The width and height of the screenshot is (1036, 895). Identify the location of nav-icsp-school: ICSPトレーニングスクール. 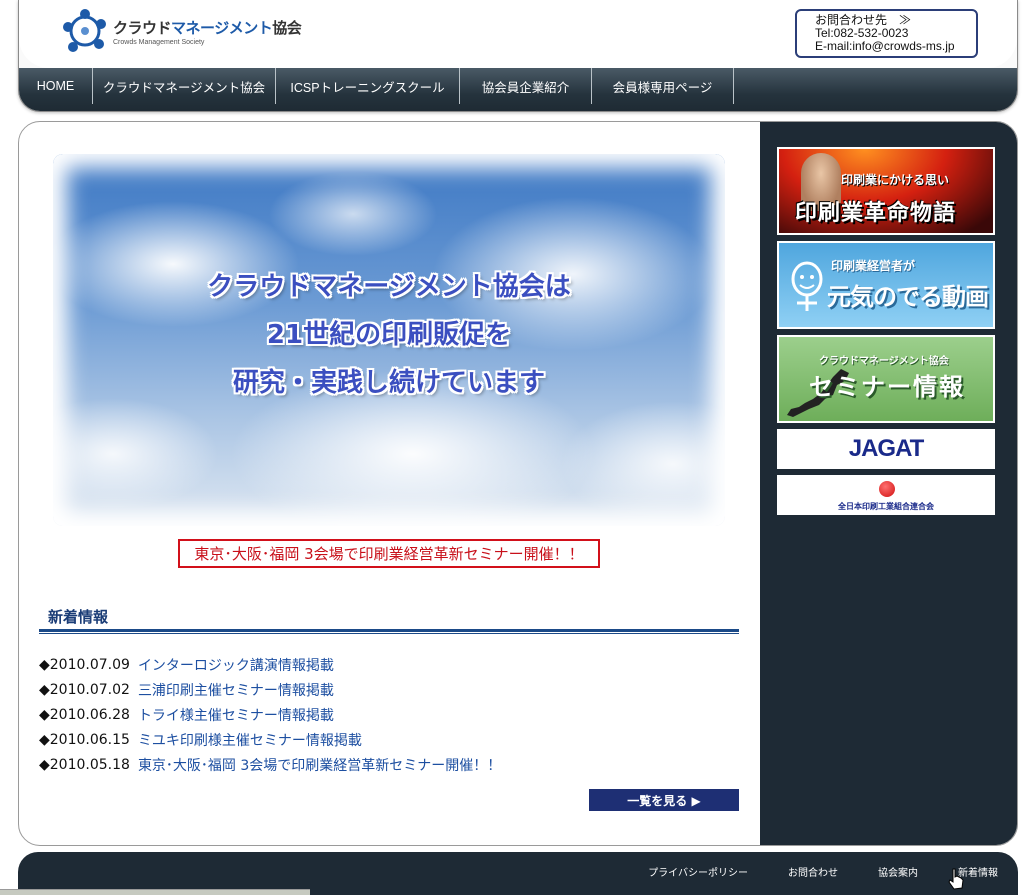
(368, 86).